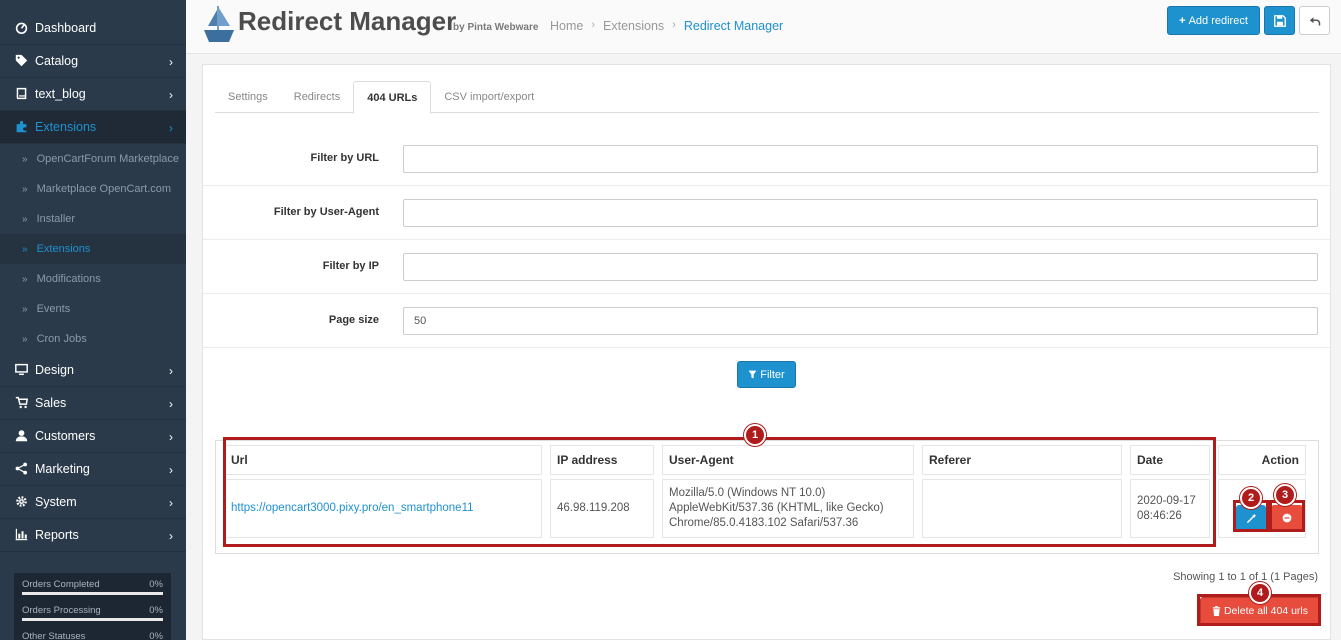 This screenshot has height=640, width=1341. I want to click on sidebar-item-design: Design ›, so click(93, 370).